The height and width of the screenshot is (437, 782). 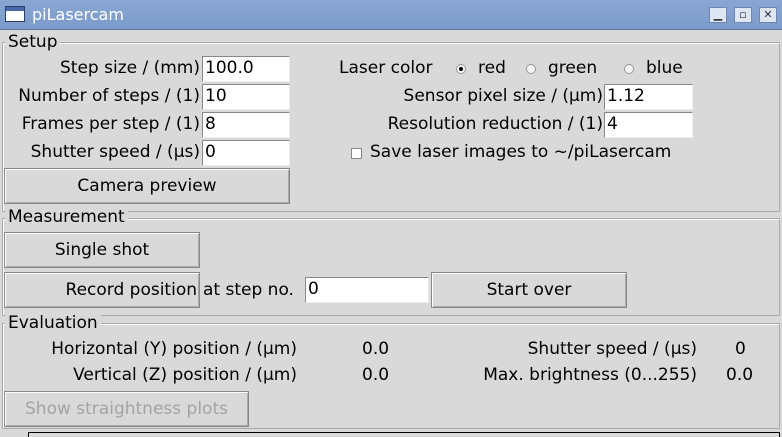 I want to click on num-steps-label: Number of steps / (1), so click(x=109, y=96).